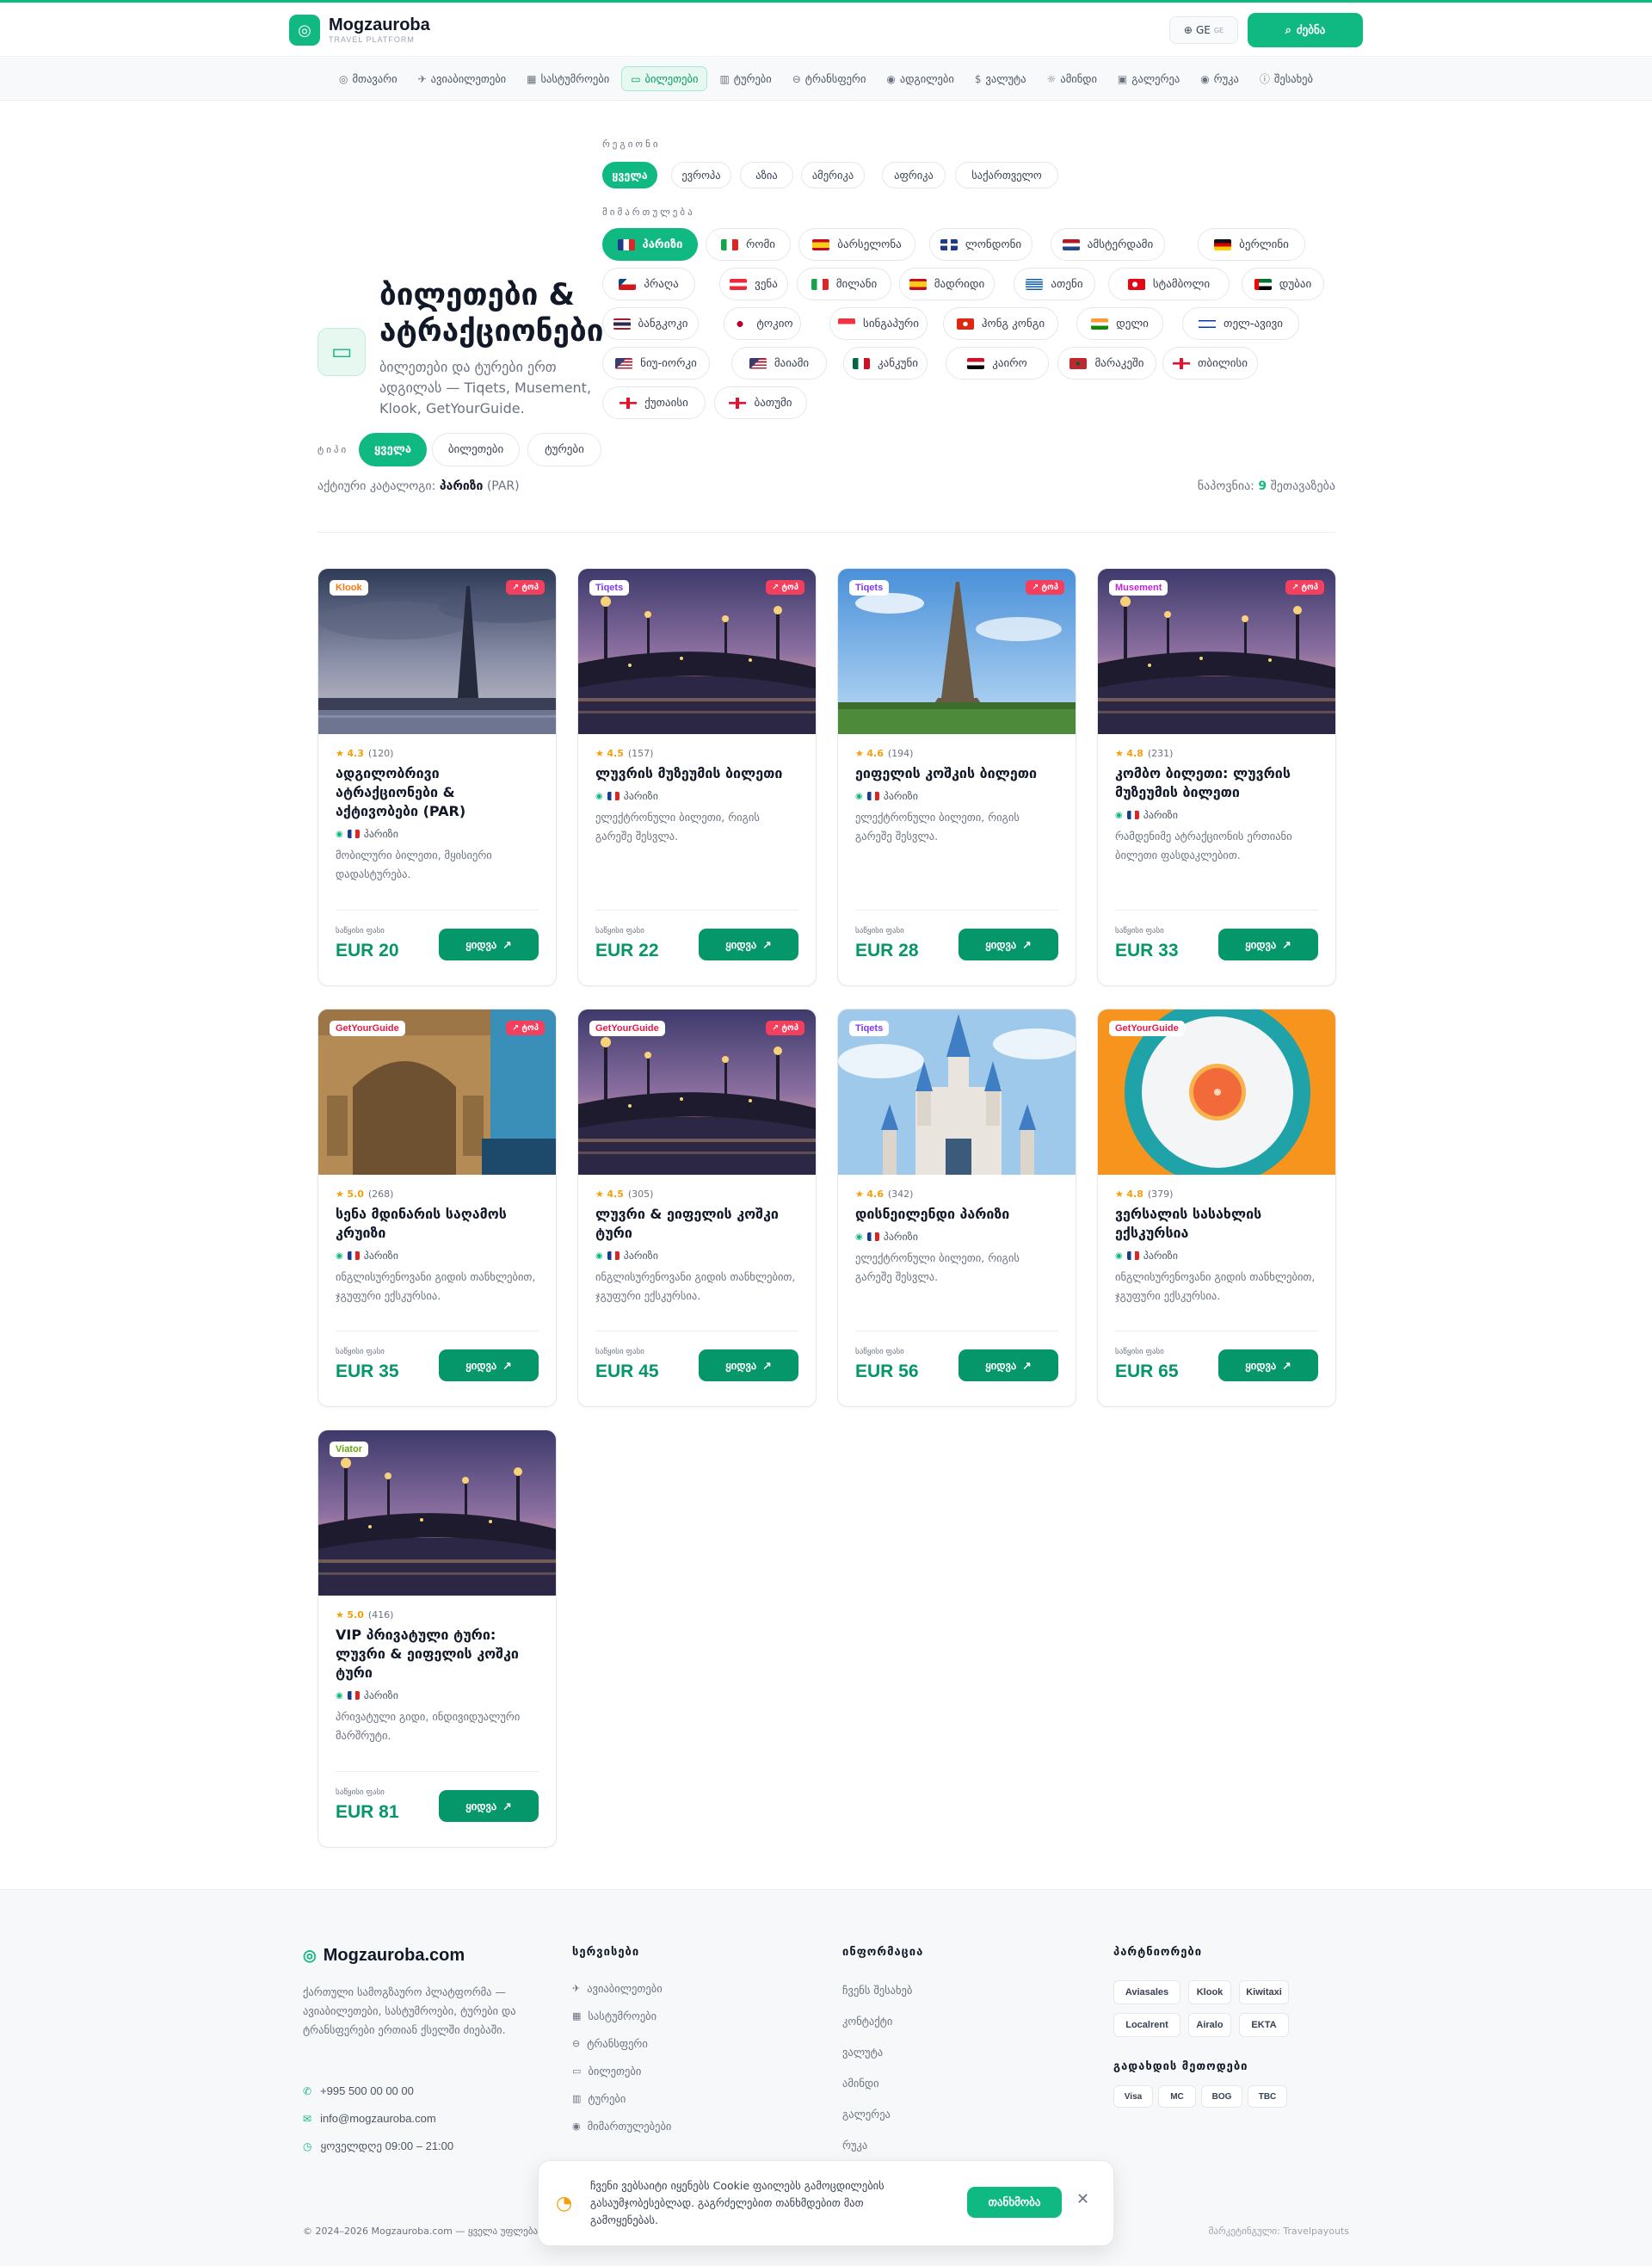 The image size is (1652, 2266). Describe the element at coordinates (1072, 78) in the screenshot. I see `nav-item-weather: ☼ ამინდი` at that location.